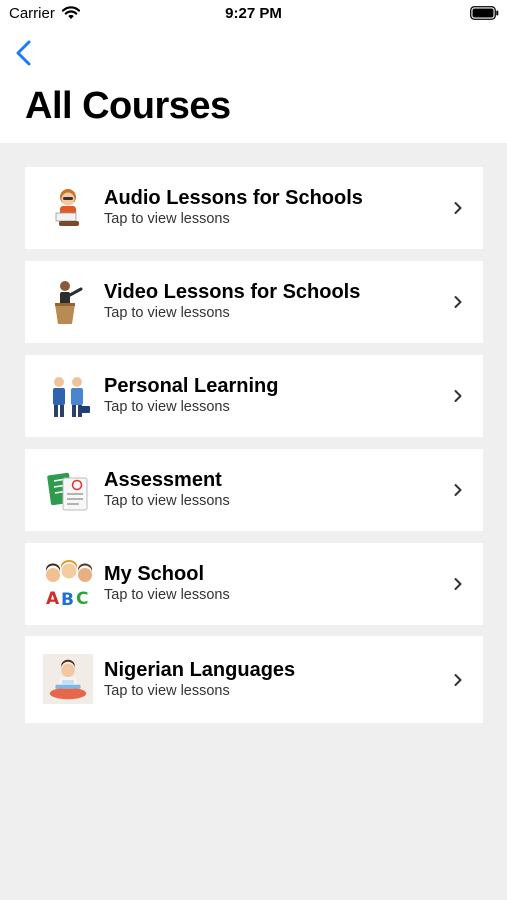 The width and height of the screenshot is (507, 900). What do you see at coordinates (24, 53) in the screenshot?
I see `back-chevron-icon` at bounding box center [24, 53].